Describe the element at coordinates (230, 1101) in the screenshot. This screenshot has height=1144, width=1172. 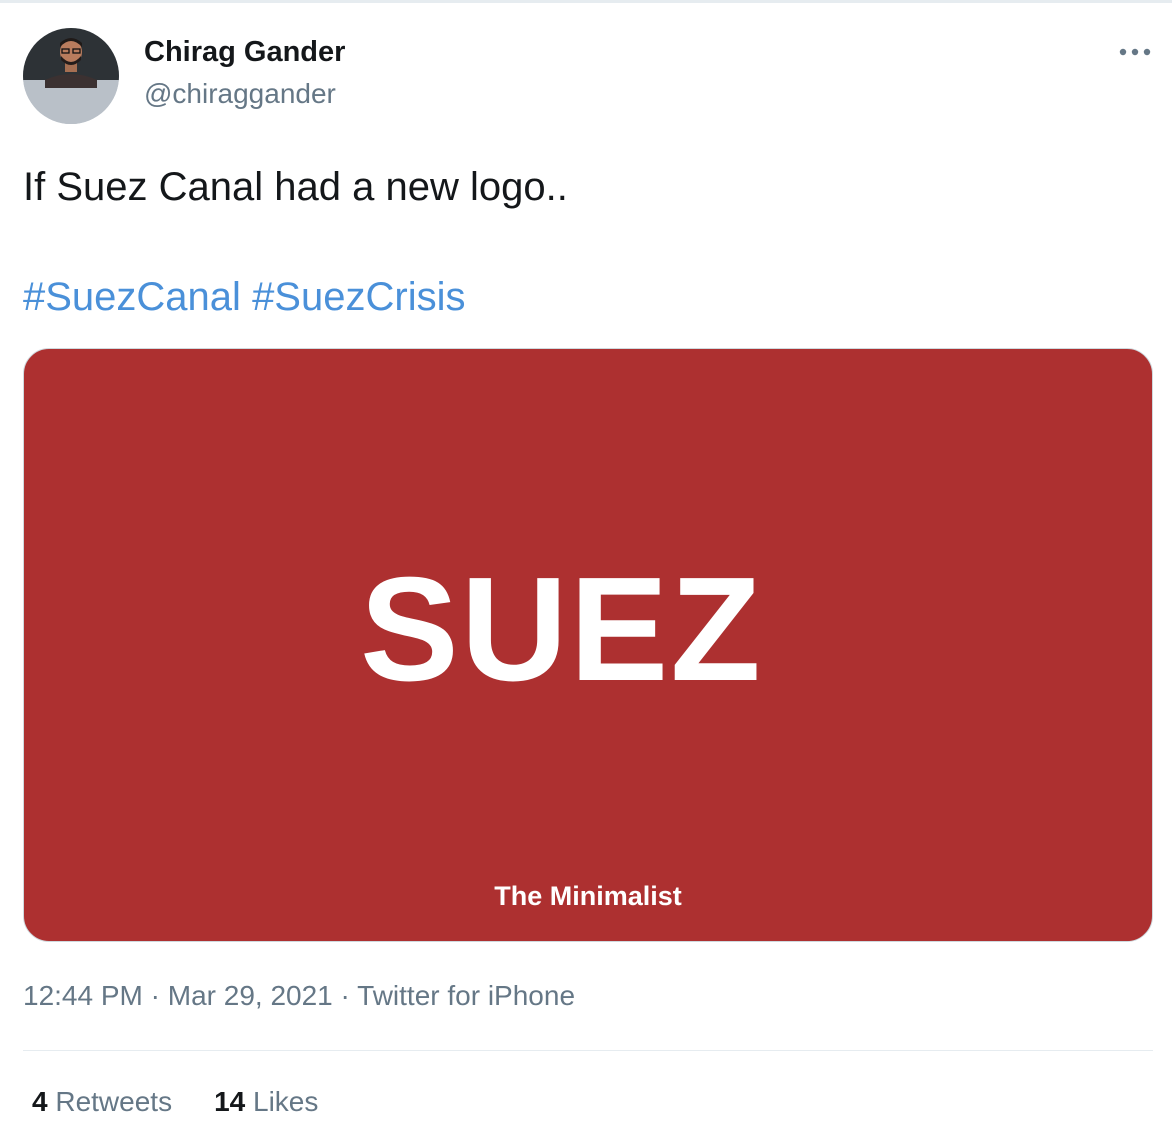
I see `likes-count: 14` at that location.